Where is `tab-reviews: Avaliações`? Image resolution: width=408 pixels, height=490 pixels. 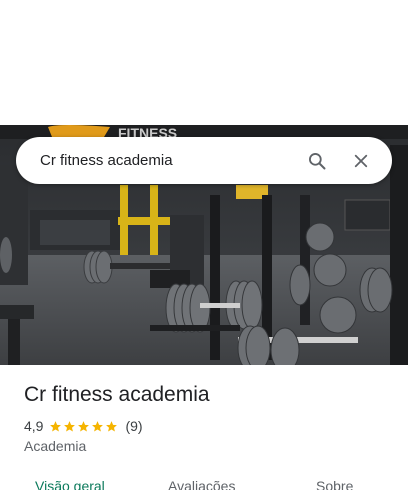
tab-reviews: Avaliações is located at coordinates (201, 484).